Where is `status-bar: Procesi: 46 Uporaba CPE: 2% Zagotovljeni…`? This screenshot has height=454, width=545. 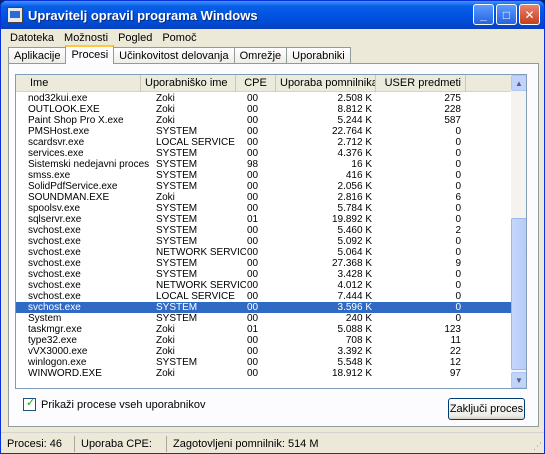 status-bar: Procesi: 46 Uporaba CPE: 2% Zagotovljeni… is located at coordinates (272, 442).